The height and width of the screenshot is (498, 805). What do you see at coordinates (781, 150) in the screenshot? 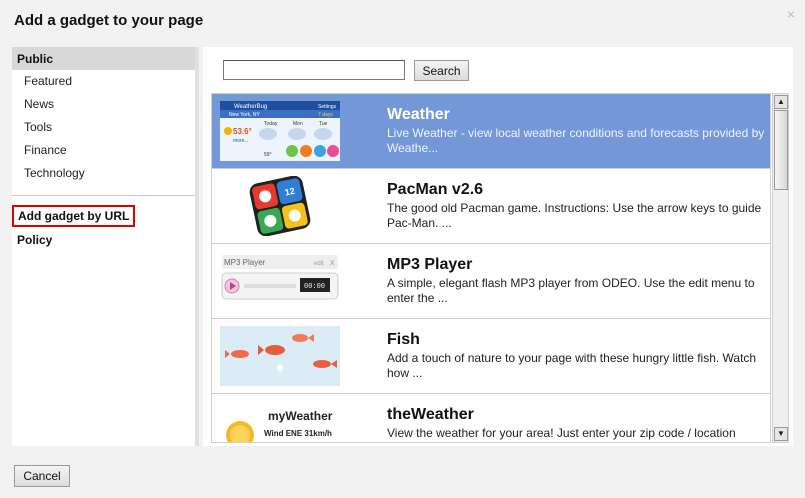
I see `scrollbar-thumb` at bounding box center [781, 150].